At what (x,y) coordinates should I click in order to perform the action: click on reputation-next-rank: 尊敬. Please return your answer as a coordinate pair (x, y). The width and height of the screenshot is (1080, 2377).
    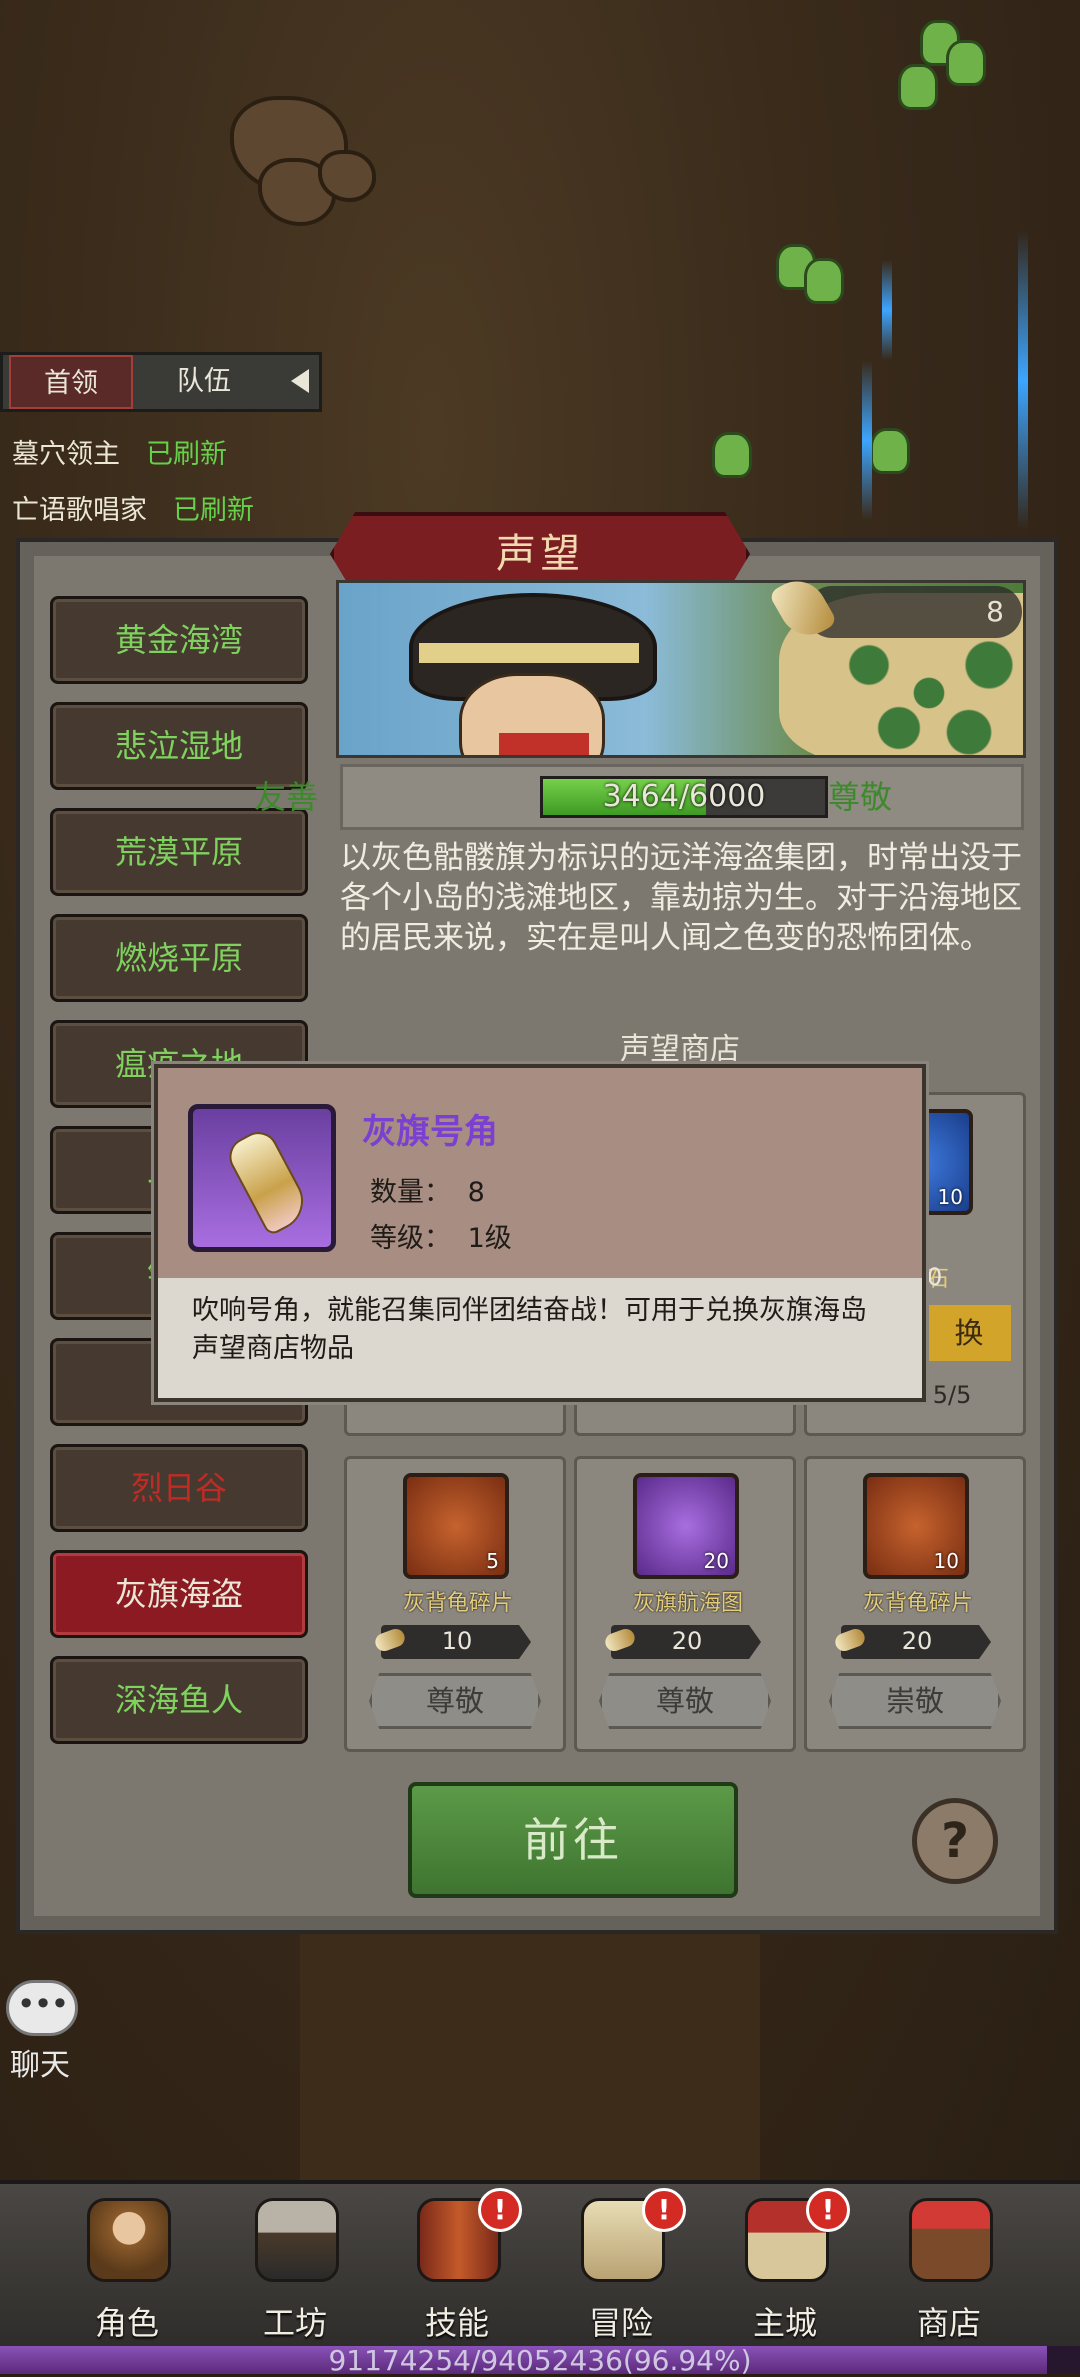
    Looking at the image, I should click on (859, 797).